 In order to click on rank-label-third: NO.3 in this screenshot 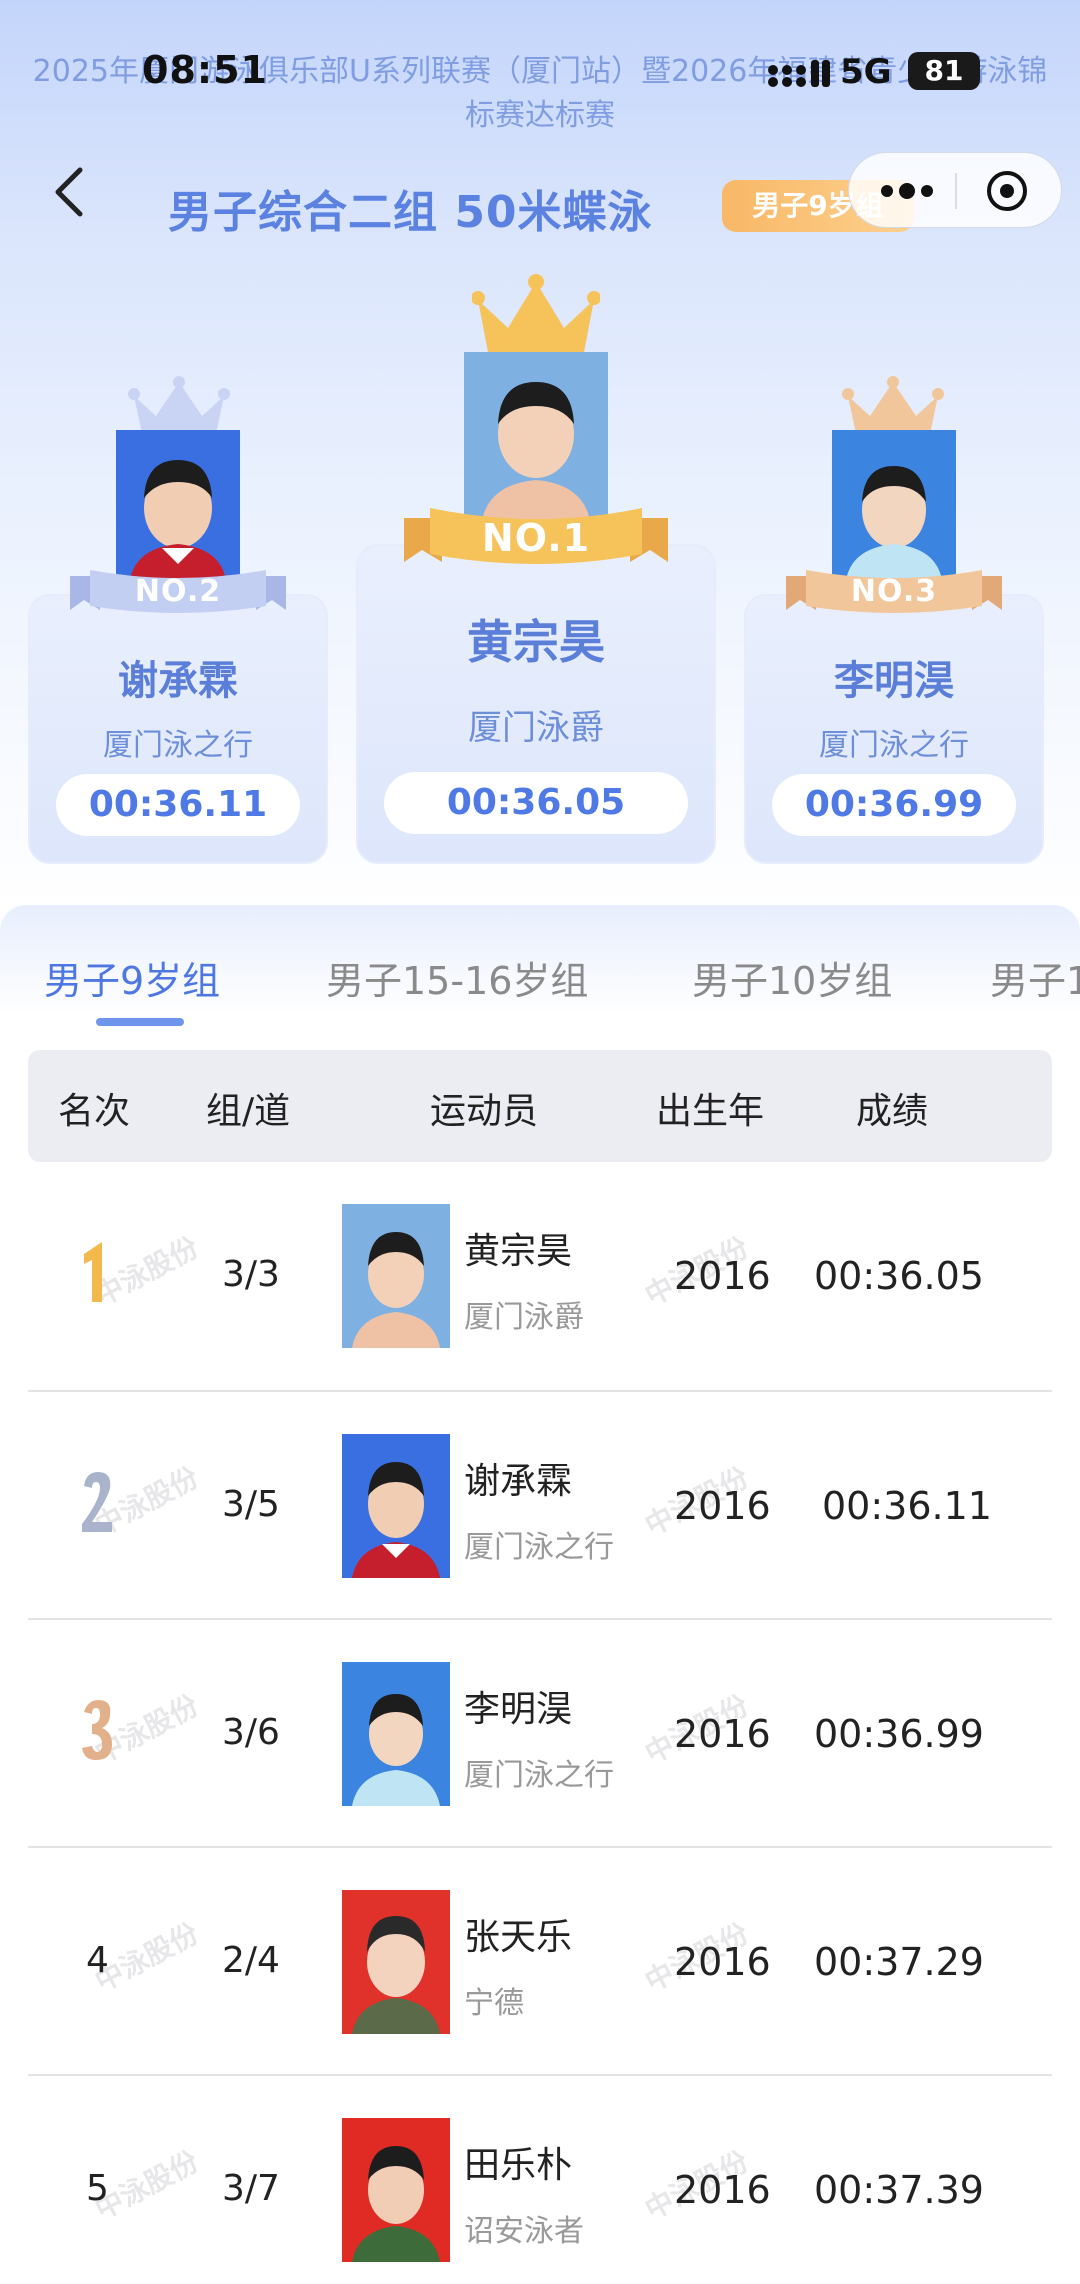, I will do `click(894, 591)`.